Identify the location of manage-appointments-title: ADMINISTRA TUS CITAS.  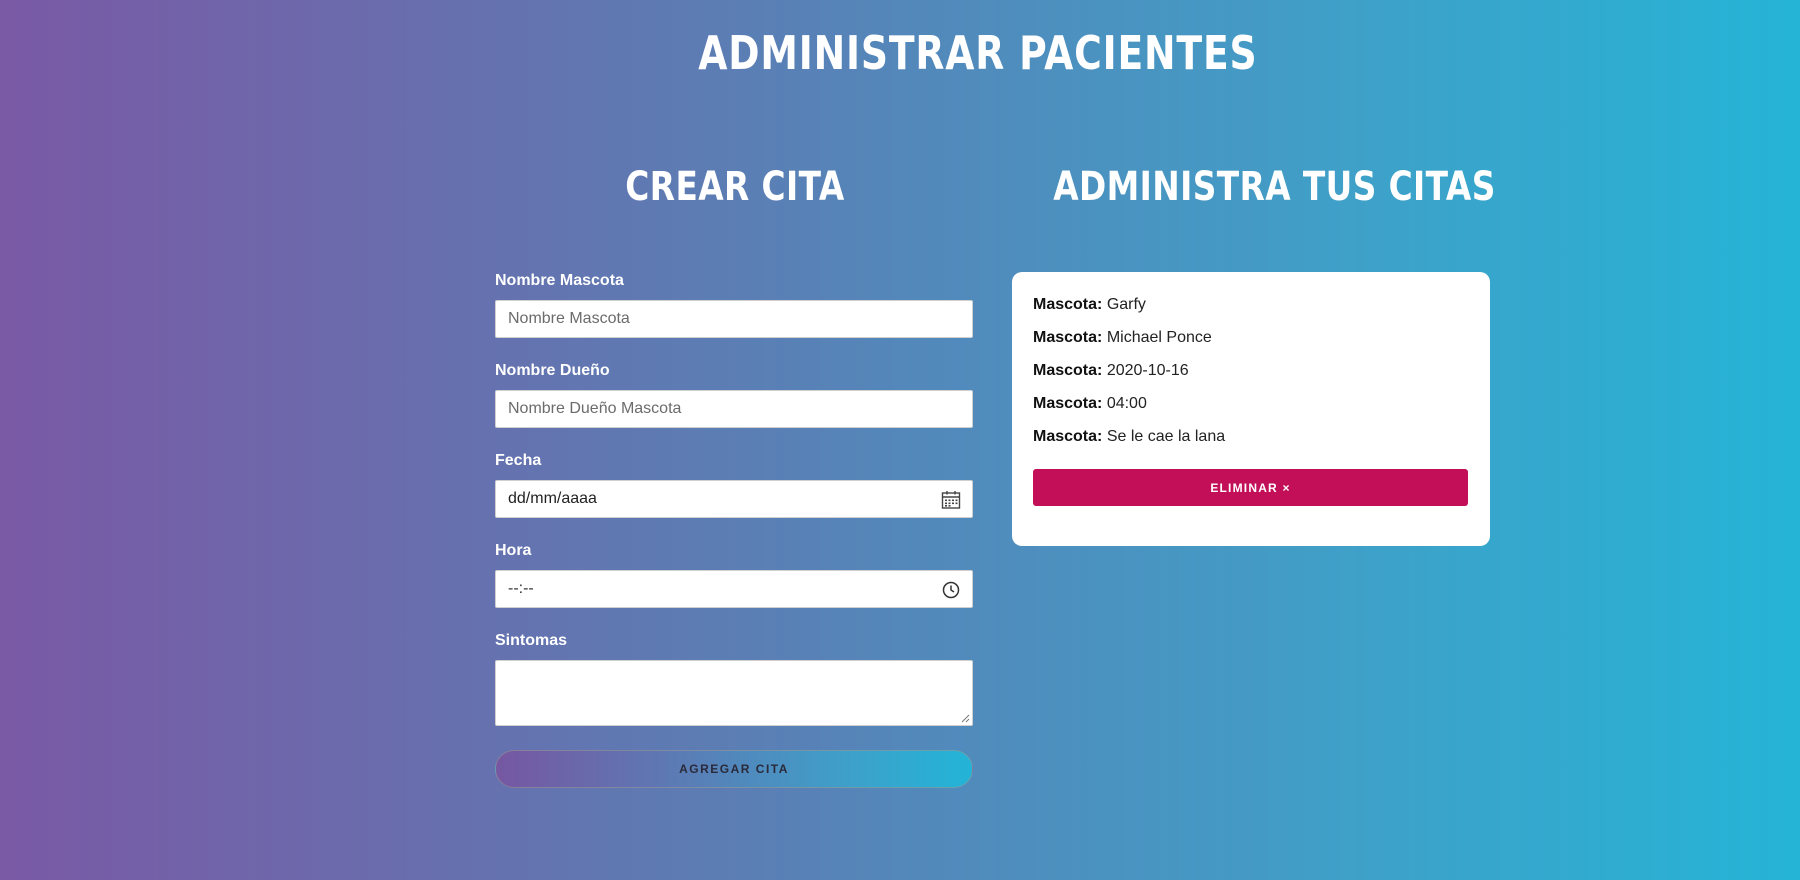
(1274, 187).